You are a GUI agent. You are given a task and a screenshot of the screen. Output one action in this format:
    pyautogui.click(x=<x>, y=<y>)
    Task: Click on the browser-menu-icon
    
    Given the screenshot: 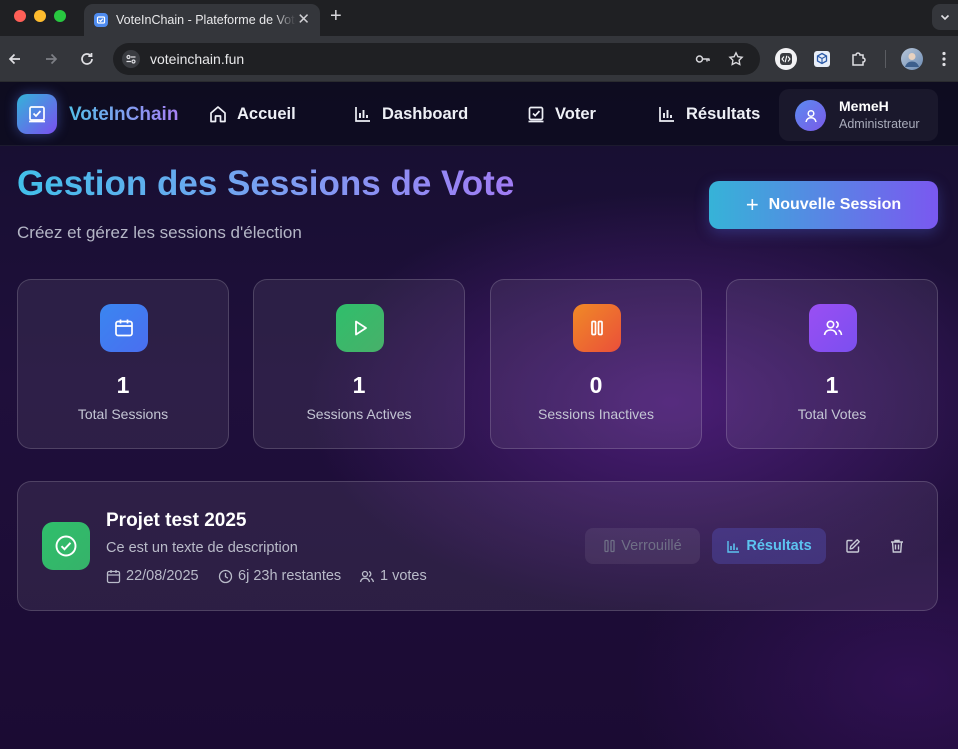 What is the action you would take?
    pyautogui.click(x=944, y=59)
    